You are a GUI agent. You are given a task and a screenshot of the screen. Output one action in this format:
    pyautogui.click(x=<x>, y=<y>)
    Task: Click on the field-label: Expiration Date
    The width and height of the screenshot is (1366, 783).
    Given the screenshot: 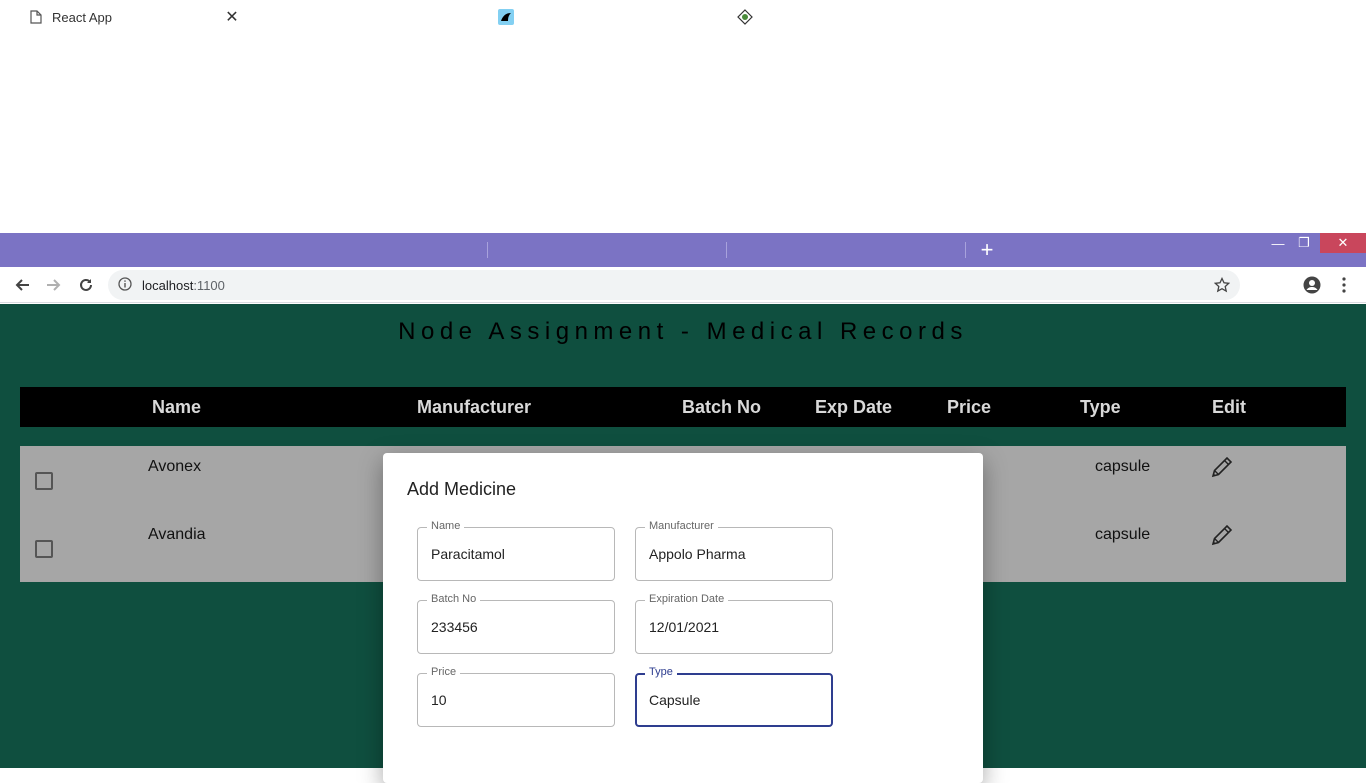 What is the action you would take?
    pyautogui.click(x=687, y=599)
    